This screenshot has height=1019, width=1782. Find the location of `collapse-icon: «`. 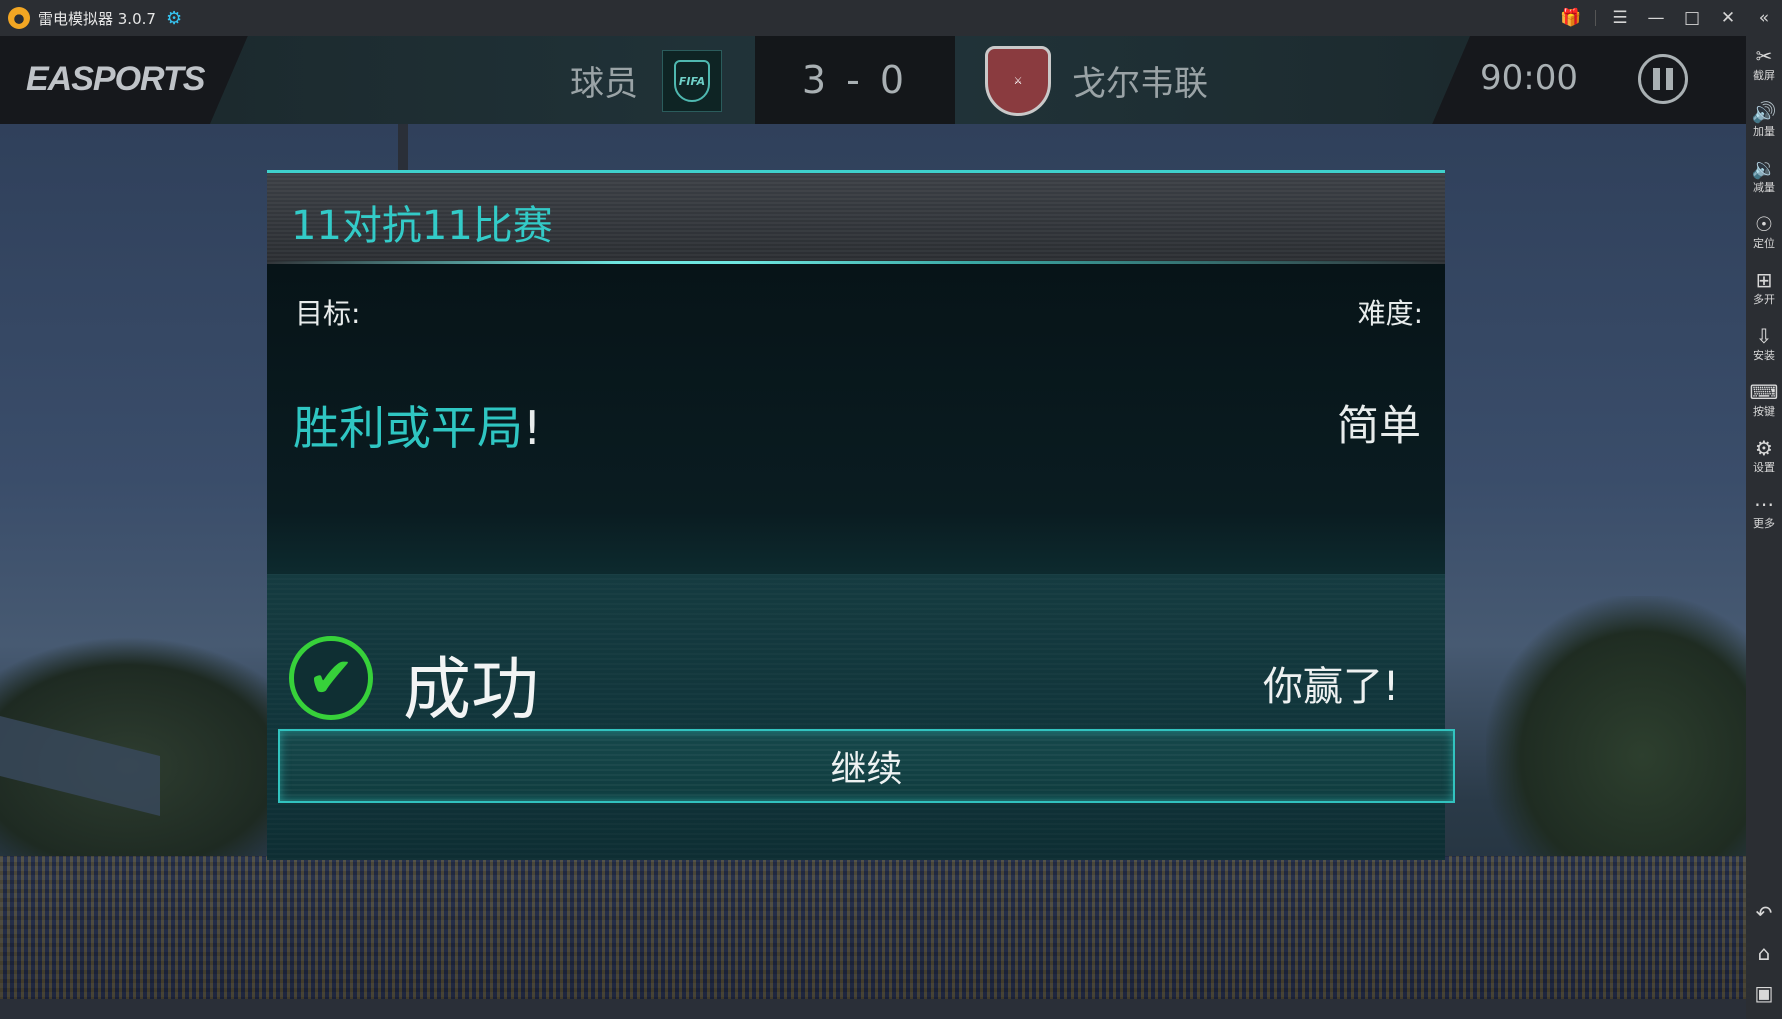

collapse-icon: « is located at coordinates (1764, 18).